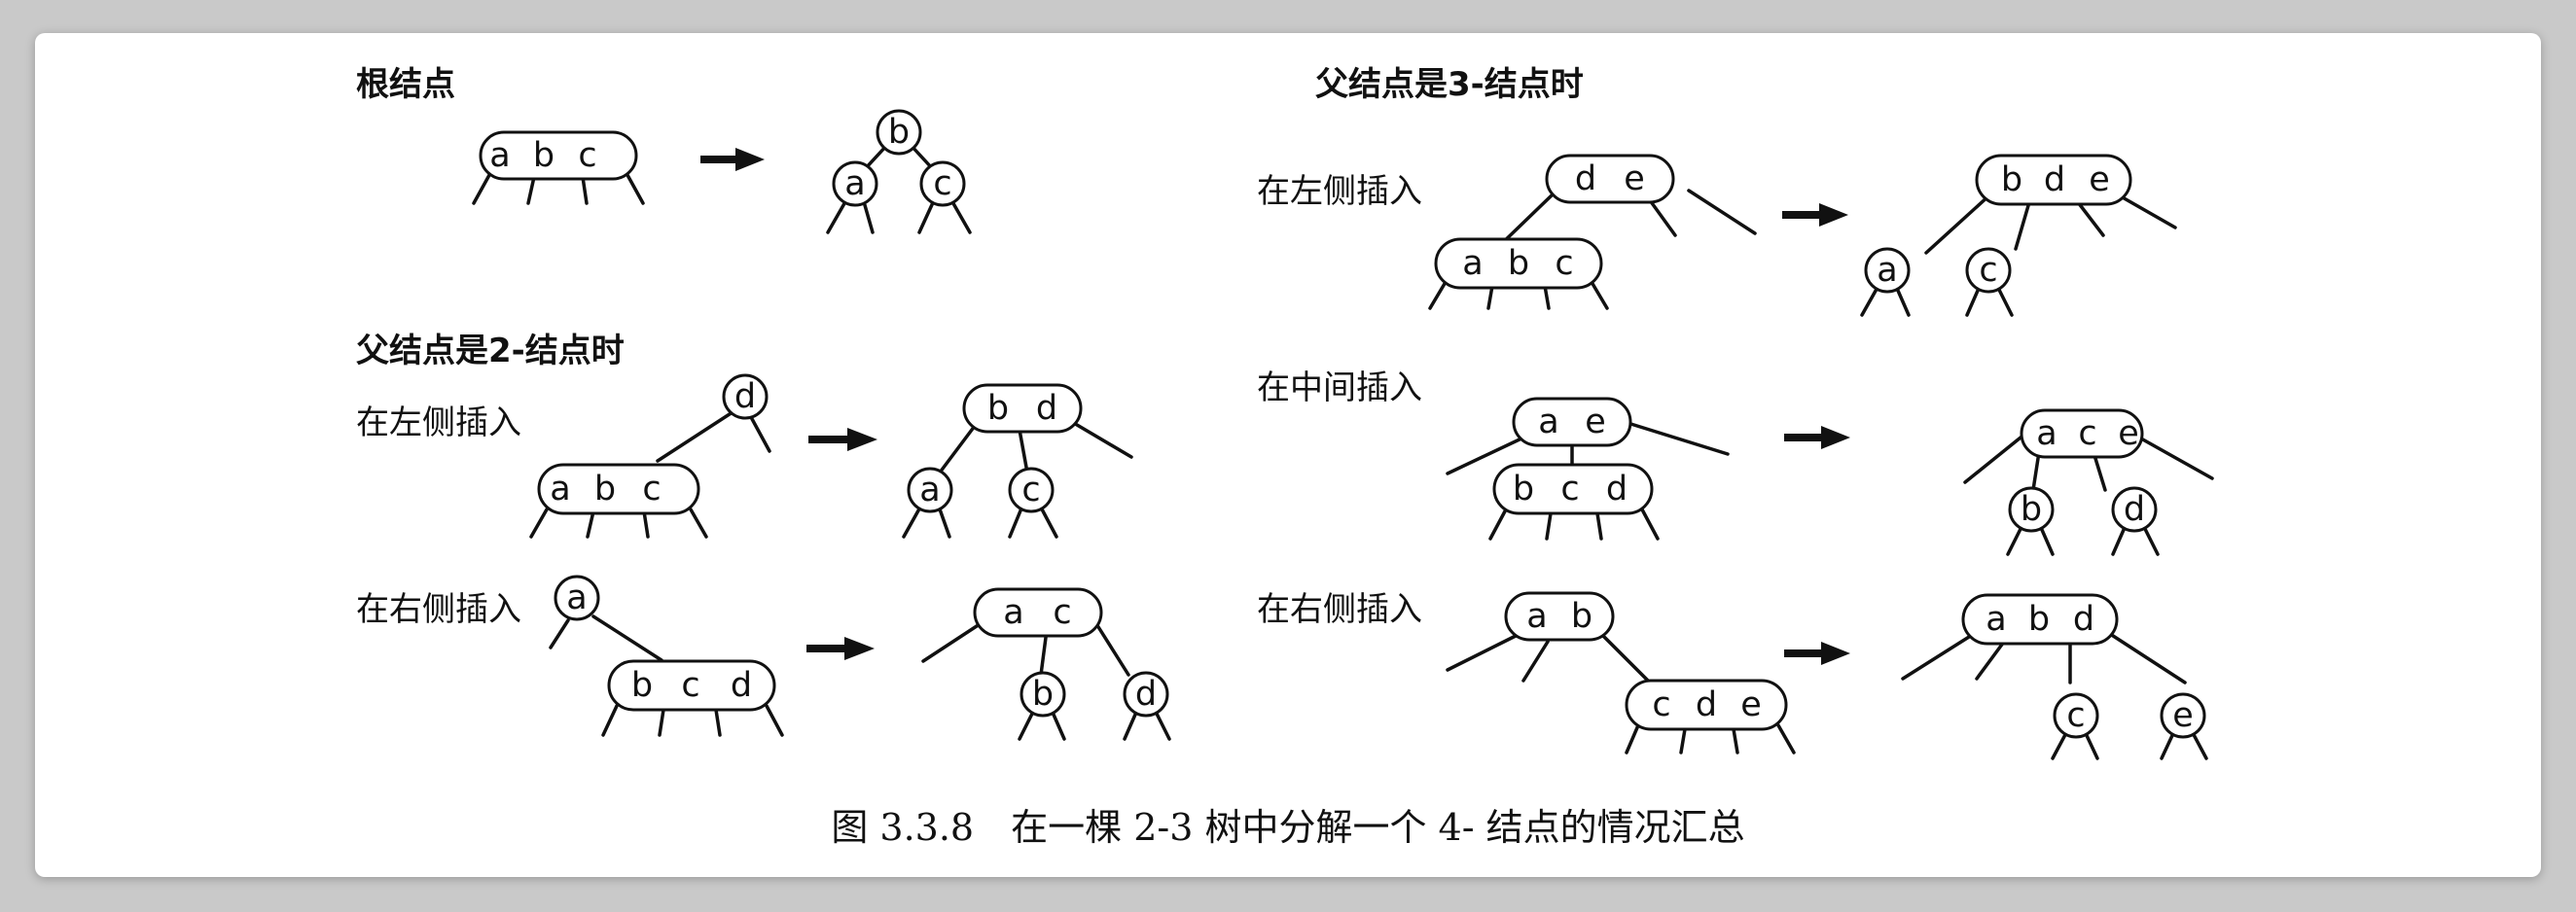  What do you see at coordinates (840, 648) in the screenshot?
I see `arrow-2-right` at bounding box center [840, 648].